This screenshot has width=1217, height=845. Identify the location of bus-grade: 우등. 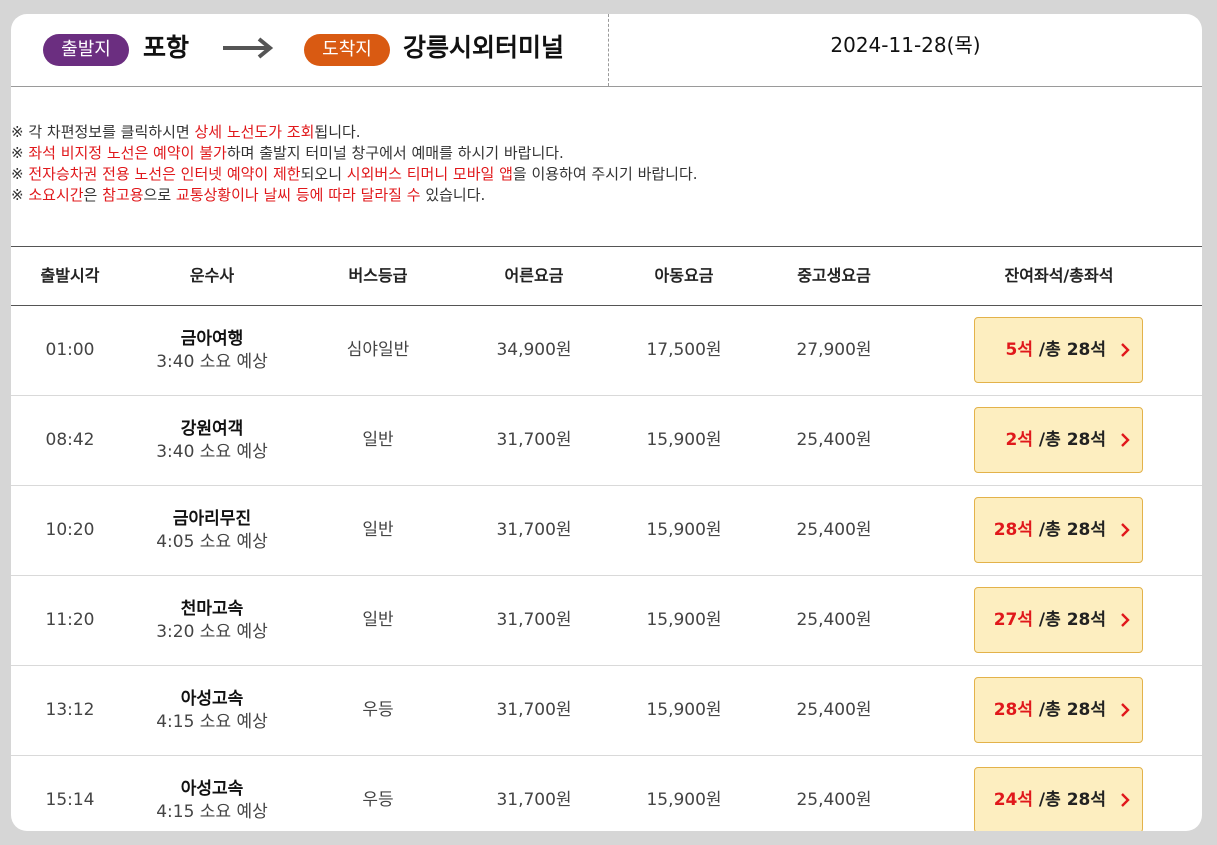
(378, 800).